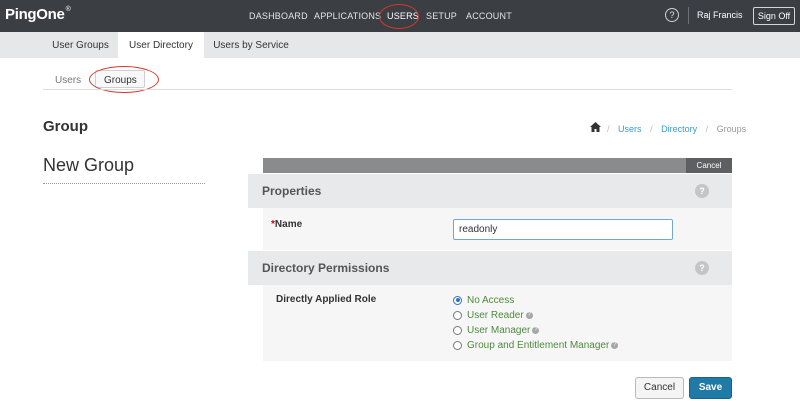 Image resolution: width=800 pixels, height=401 pixels. What do you see at coordinates (65, 126) in the screenshot?
I see `page-title: Group` at bounding box center [65, 126].